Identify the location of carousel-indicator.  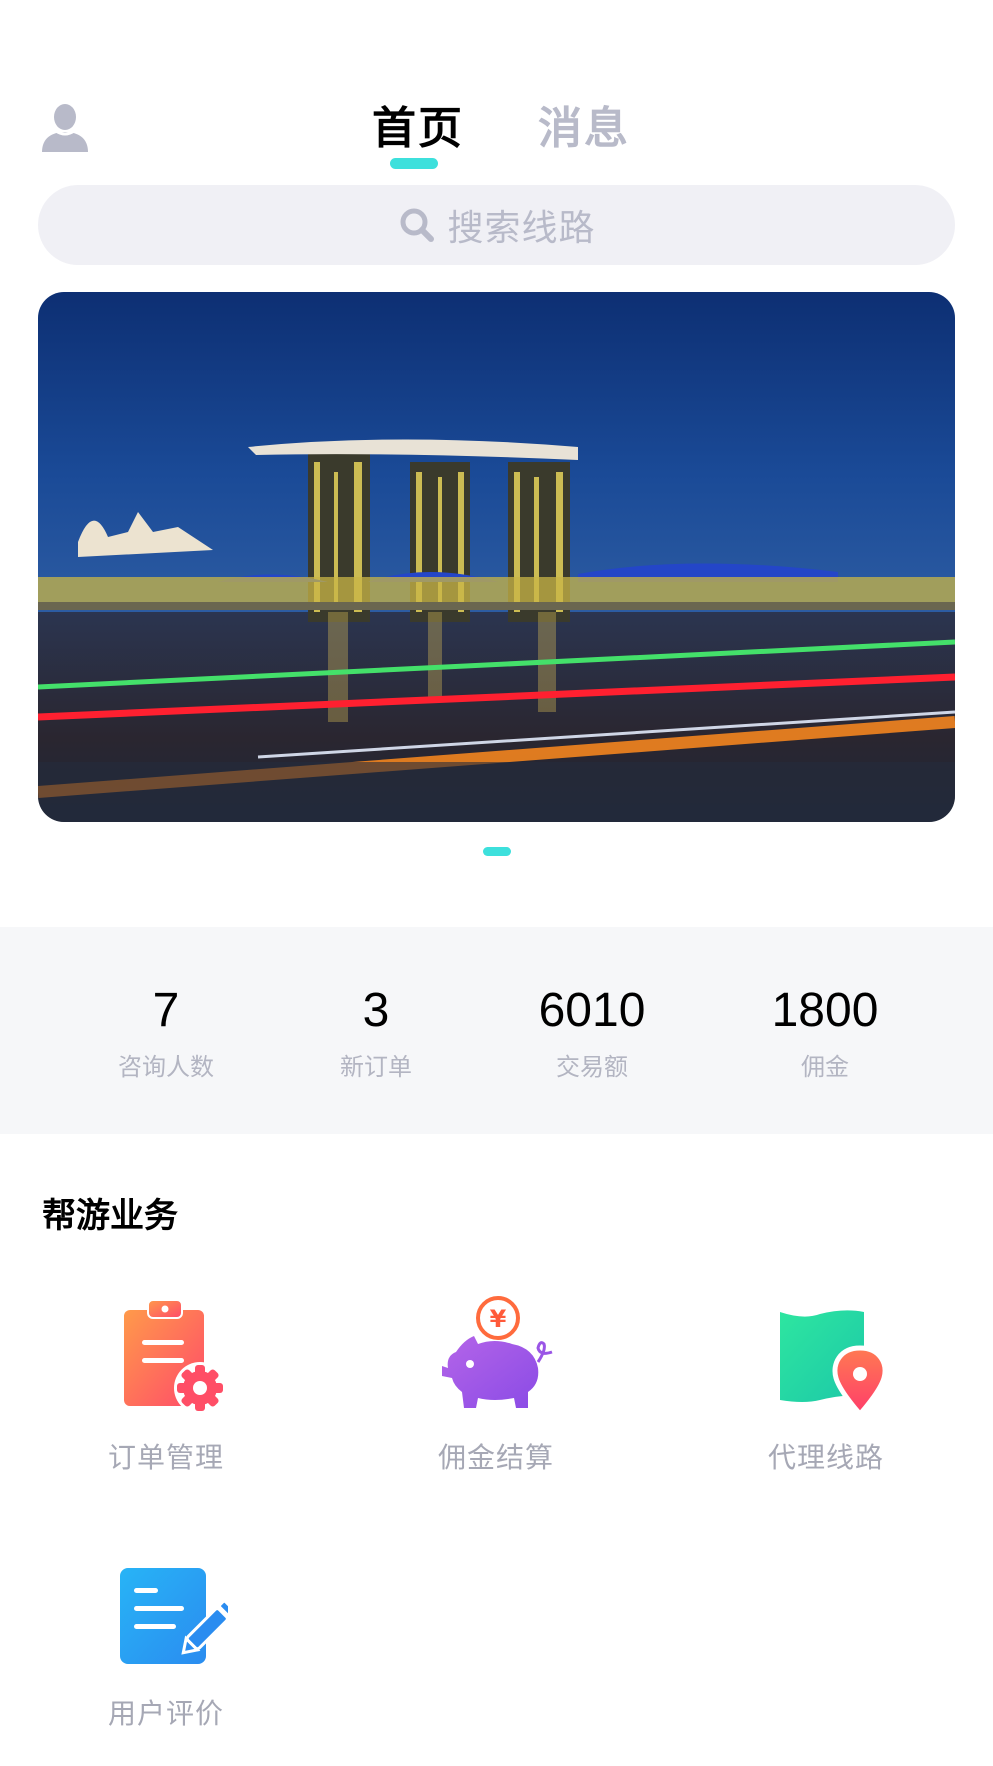
(497, 851).